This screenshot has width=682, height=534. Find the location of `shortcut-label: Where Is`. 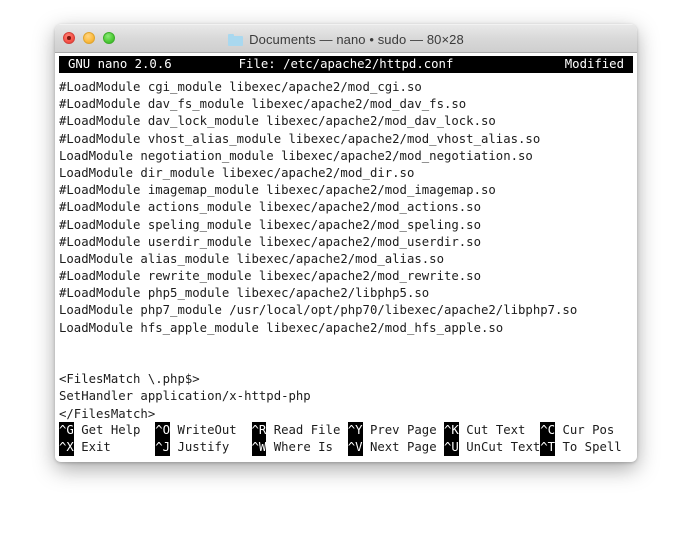

shortcut-label: Where Is is located at coordinates (307, 446).